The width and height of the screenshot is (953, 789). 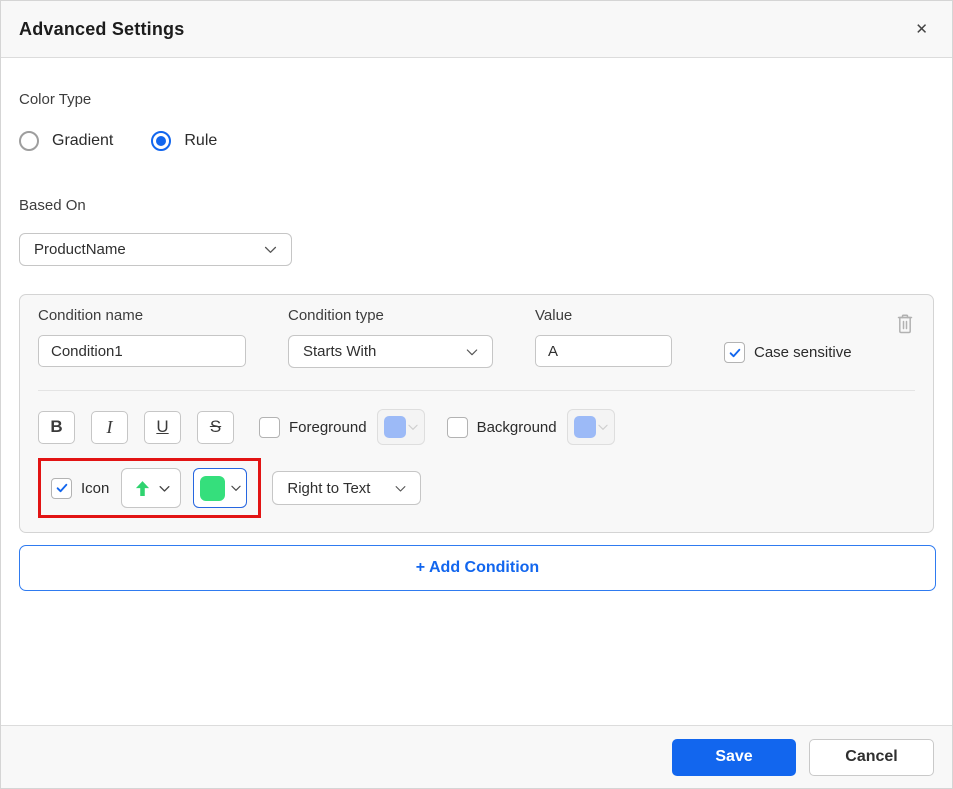 I want to click on foreground-label: Foreground, so click(x=328, y=427).